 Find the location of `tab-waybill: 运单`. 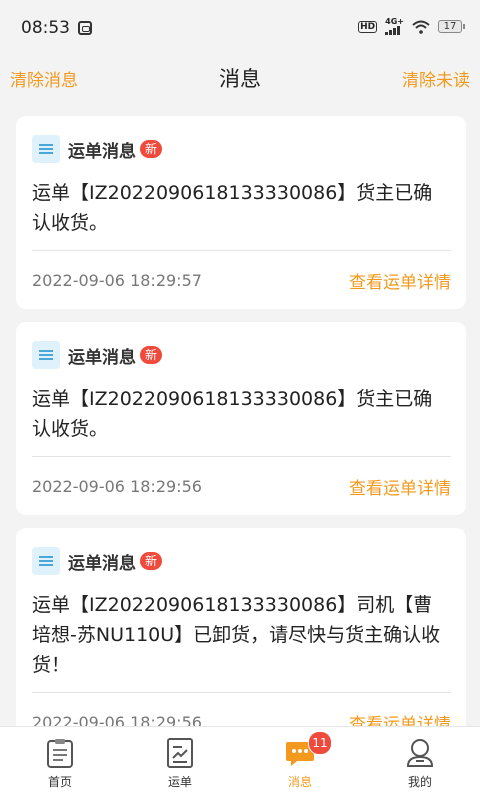

tab-waybill: 运单 is located at coordinates (180, 764).